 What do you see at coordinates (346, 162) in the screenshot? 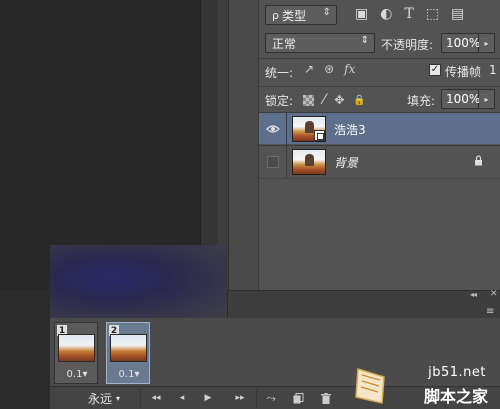
I see `layer-name: 背景` at bounding box center [346, 162].